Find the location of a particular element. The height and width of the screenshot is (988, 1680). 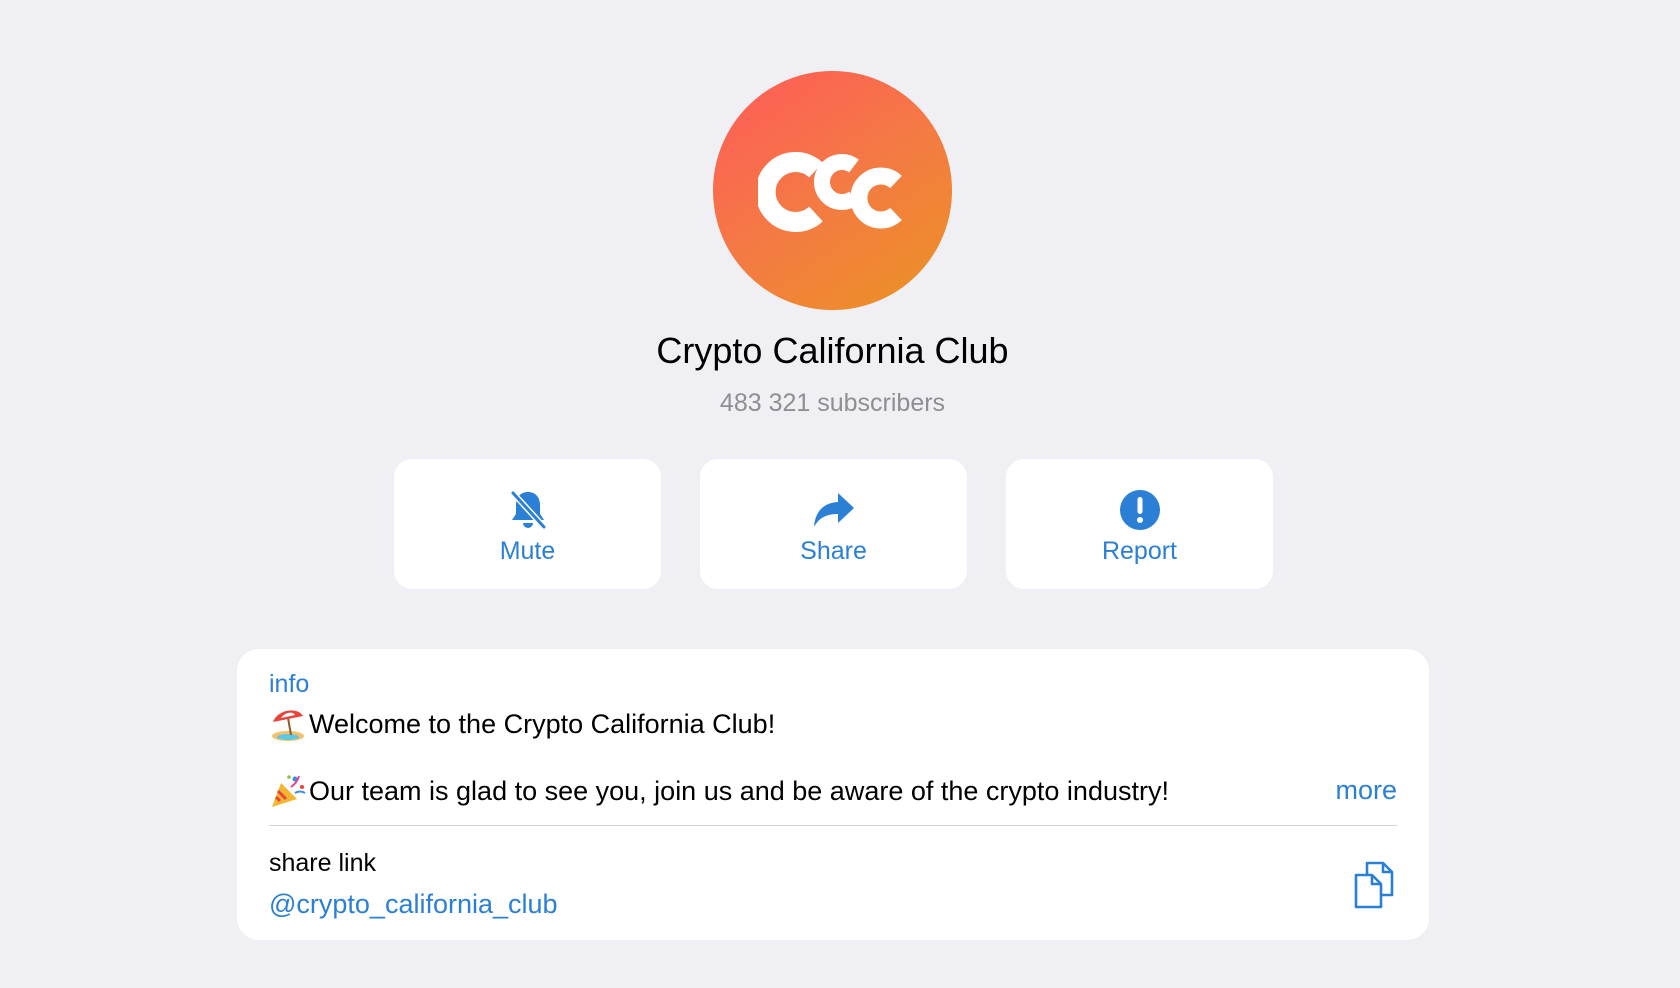

bell-slash-icon is located at coordinates (528, 510).